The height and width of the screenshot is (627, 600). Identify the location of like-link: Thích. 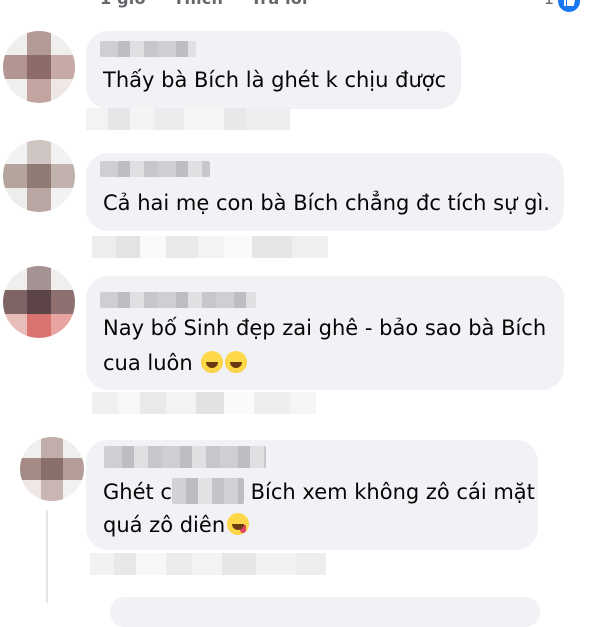
(198, 4).